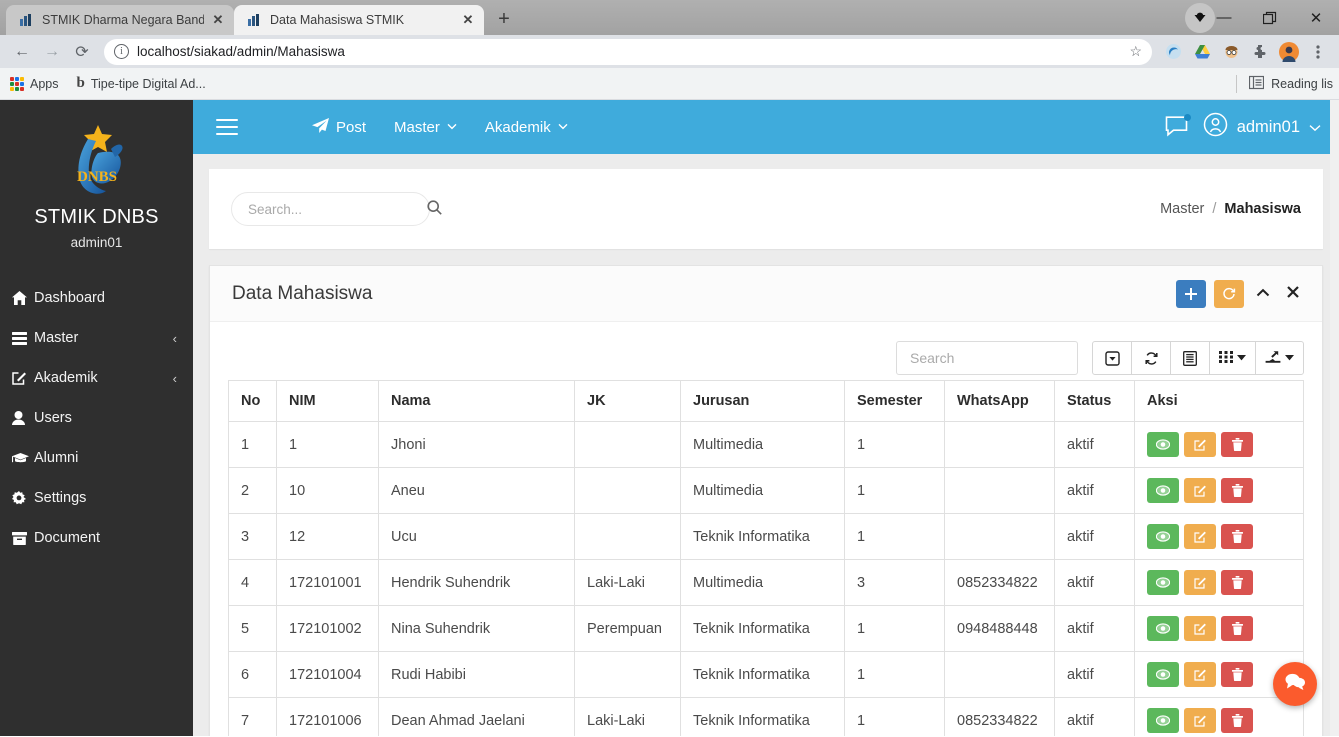  What do you see at coordinates (1232, 358) in the screenshot?
I see `columns-button` at bounding box center [1232, 358].